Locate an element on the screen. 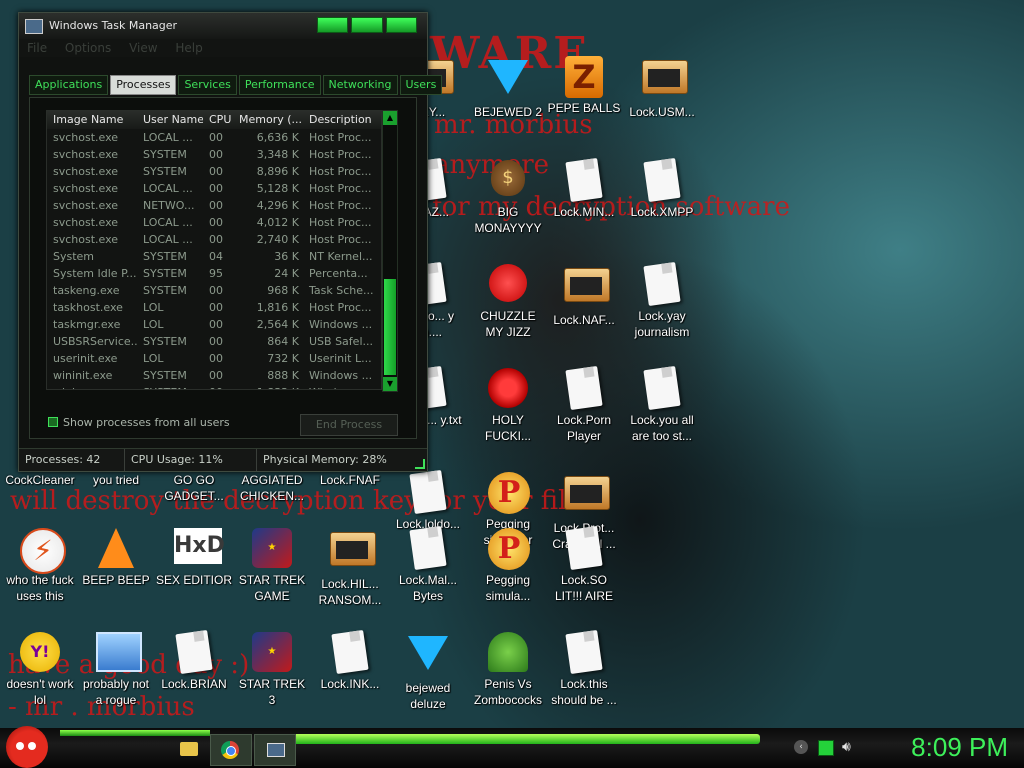 This screenshot has height=768, width=1024. menu-help: Help is located at coordinates (188, 48).